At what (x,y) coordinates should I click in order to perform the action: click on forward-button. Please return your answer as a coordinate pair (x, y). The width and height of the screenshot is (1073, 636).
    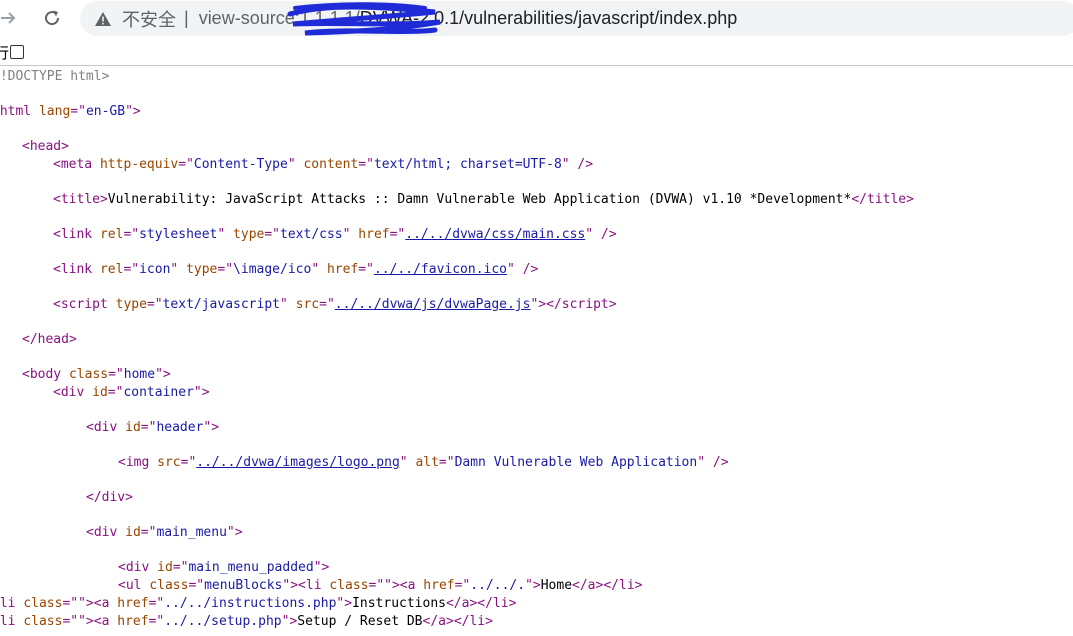
    Looking at the image, I should click on (10, 18).